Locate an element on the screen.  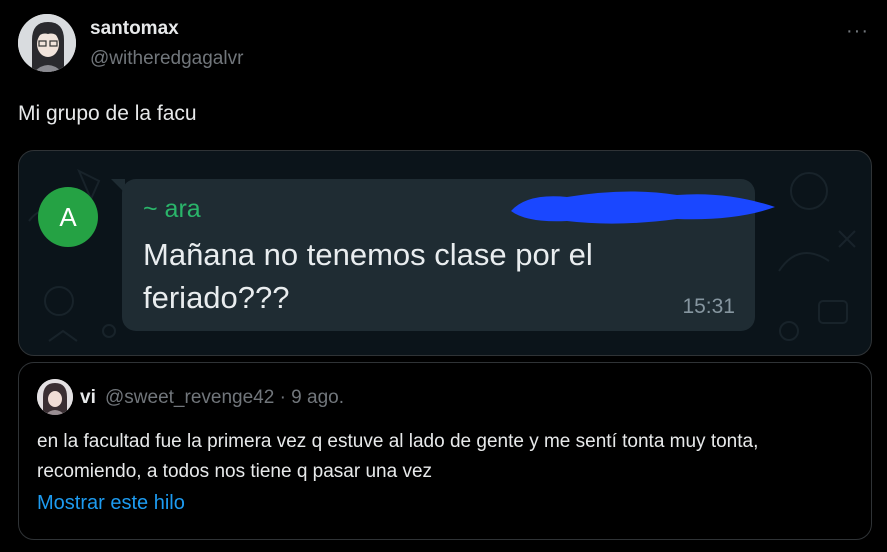
show-thread-link: Mostrar este hilo is located at coordinates (111, 503).